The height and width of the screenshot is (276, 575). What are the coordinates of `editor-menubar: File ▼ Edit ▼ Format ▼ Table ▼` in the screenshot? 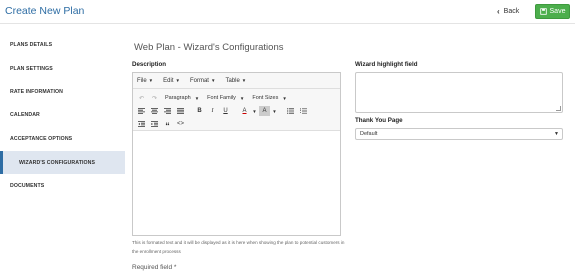 It's located at (236, 81).